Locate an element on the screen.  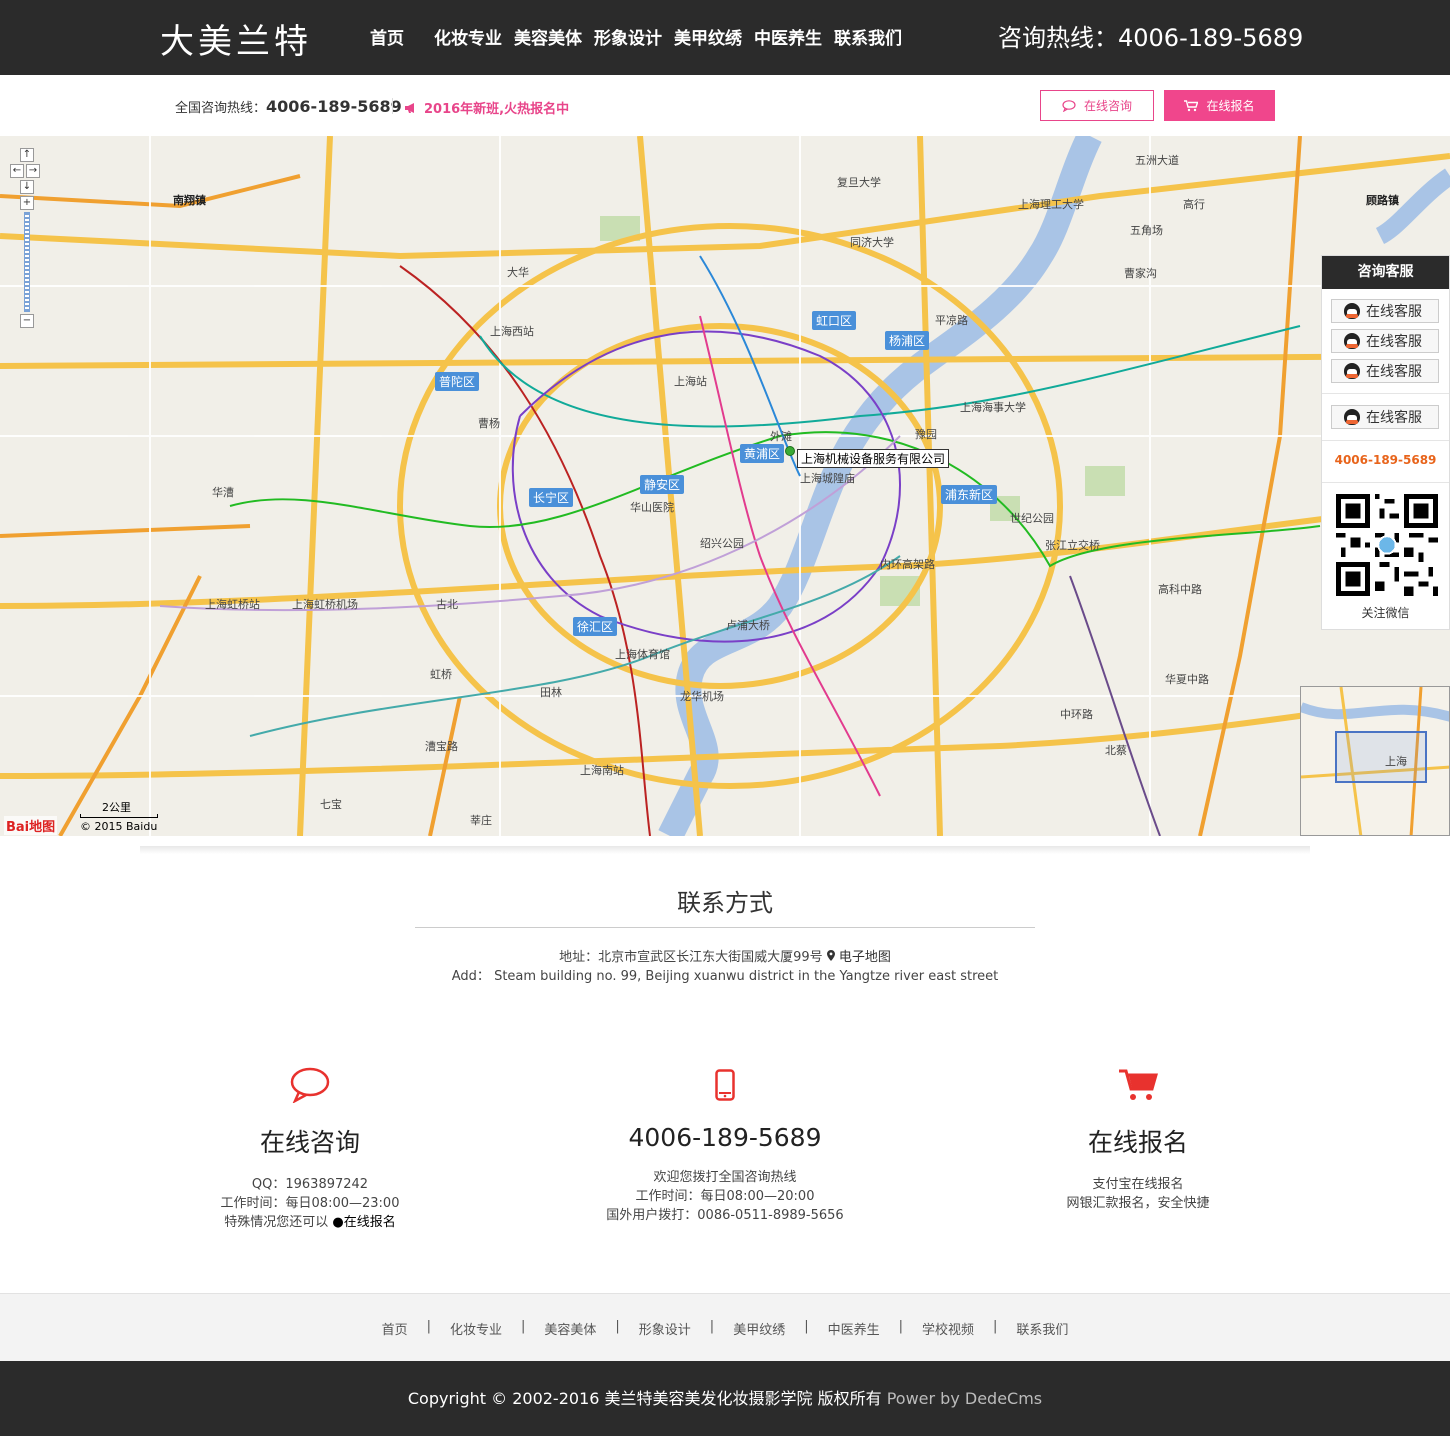
e-map-link: 电子地图 is located at coordinates (858, 957).